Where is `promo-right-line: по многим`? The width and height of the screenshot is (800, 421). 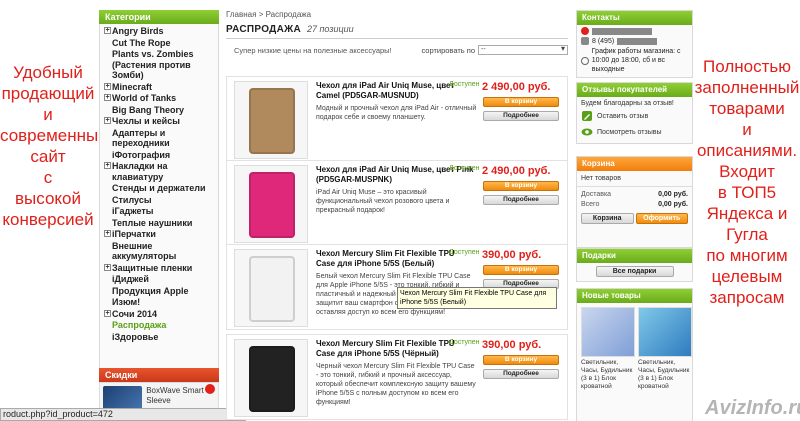 promo-right-line: по многим is located at coordinates (747, 255).